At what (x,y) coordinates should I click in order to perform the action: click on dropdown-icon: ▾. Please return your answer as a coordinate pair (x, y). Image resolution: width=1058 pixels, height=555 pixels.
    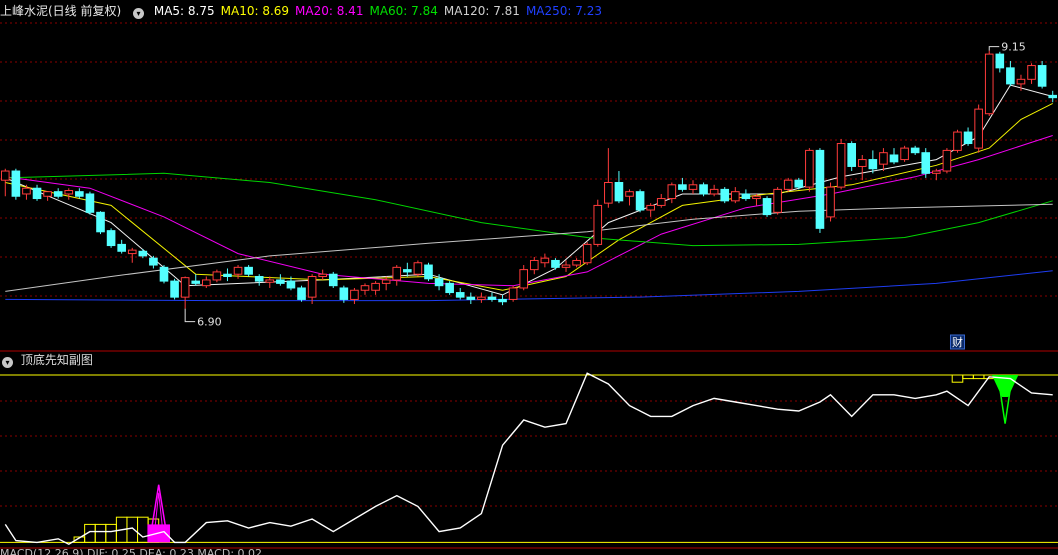
    Looking at the image, I should click on (139, 13).